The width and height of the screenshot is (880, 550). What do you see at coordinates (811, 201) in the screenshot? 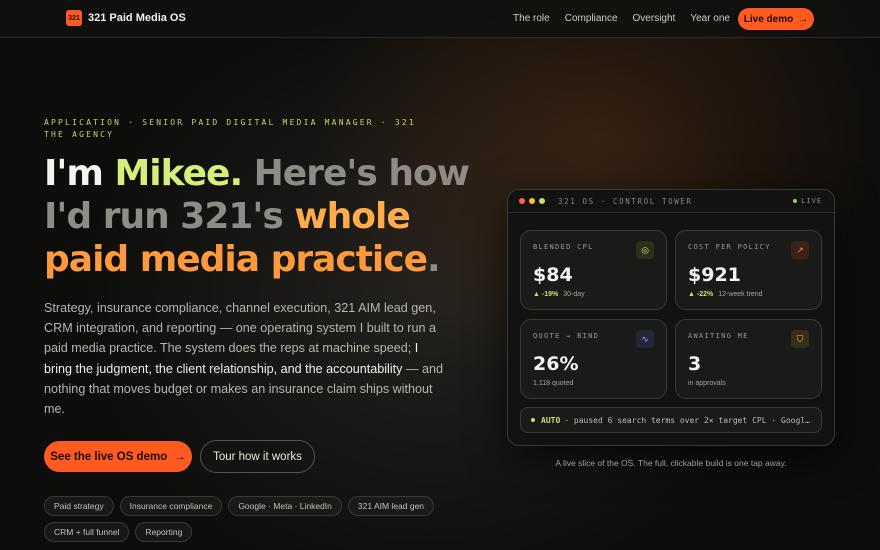
I see `live-label: LIVE` at bounding box center [811, 201].